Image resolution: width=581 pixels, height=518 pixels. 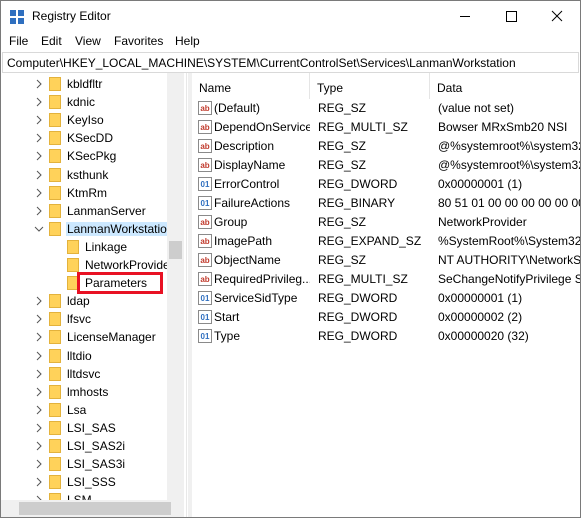 What do you see at coordinates (93, 428) in the screenshot?
I see `tree-item: LSI_SAS` at bounding box center [93, 428].